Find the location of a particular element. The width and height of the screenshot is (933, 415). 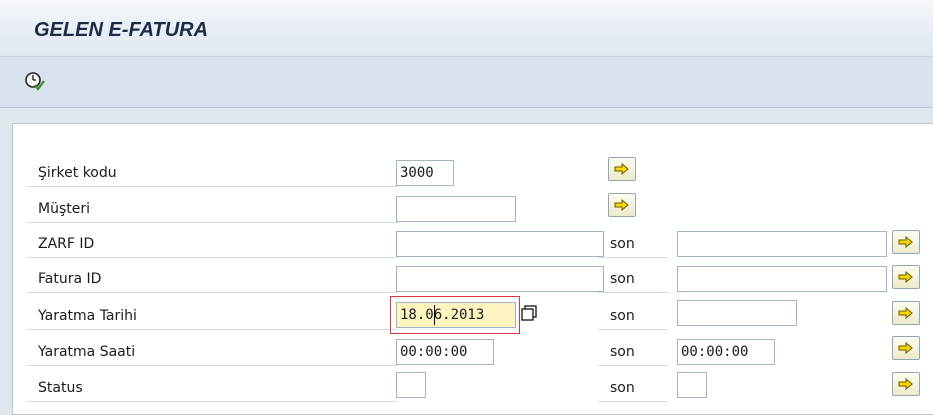

creation-time-to-input: 00:00:00 is located at coordinates (726, 352).